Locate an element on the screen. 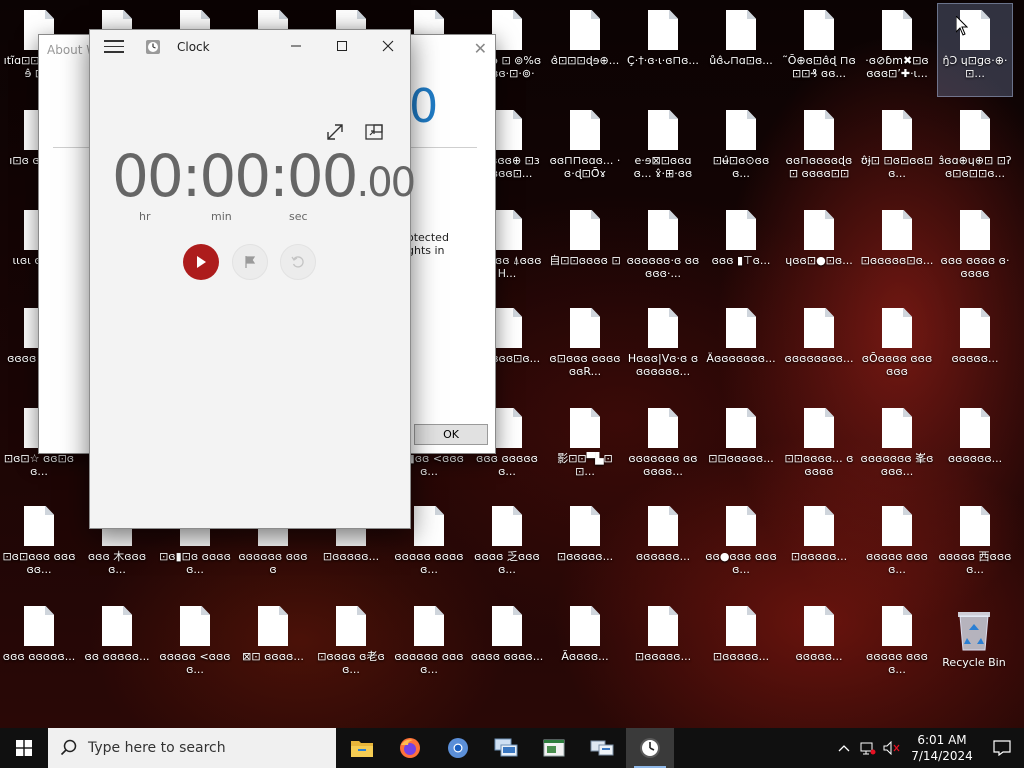 The height and width of the screenshot is (768, 1024). recycle-bin: Recycle Bin is located at coordinates (974, 650).